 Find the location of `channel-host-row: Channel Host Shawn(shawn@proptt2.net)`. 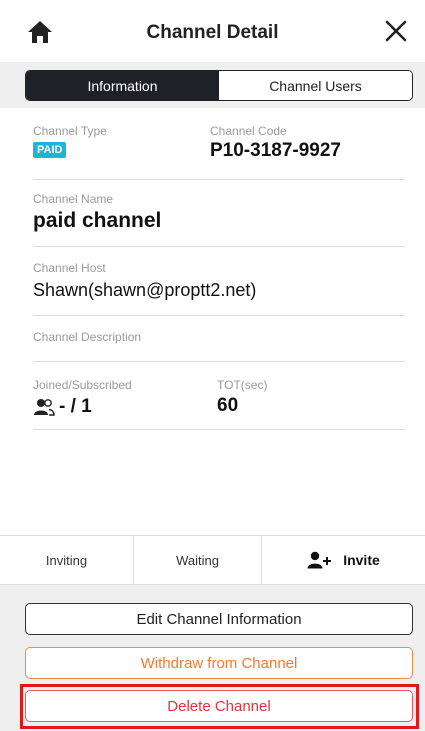

channel-host-row: Channel Host Shawn(shawn@proptt2.net) is located at coordinates (219, 288).